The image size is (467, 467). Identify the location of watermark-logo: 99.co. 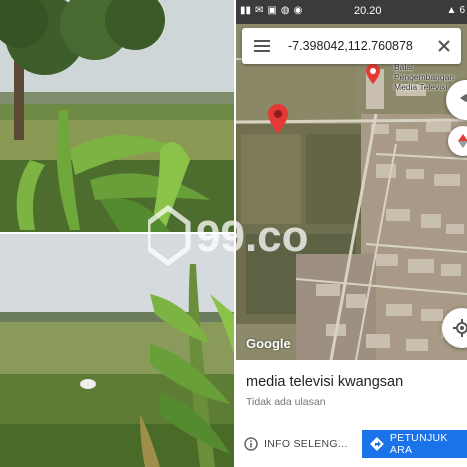
(231, 238).